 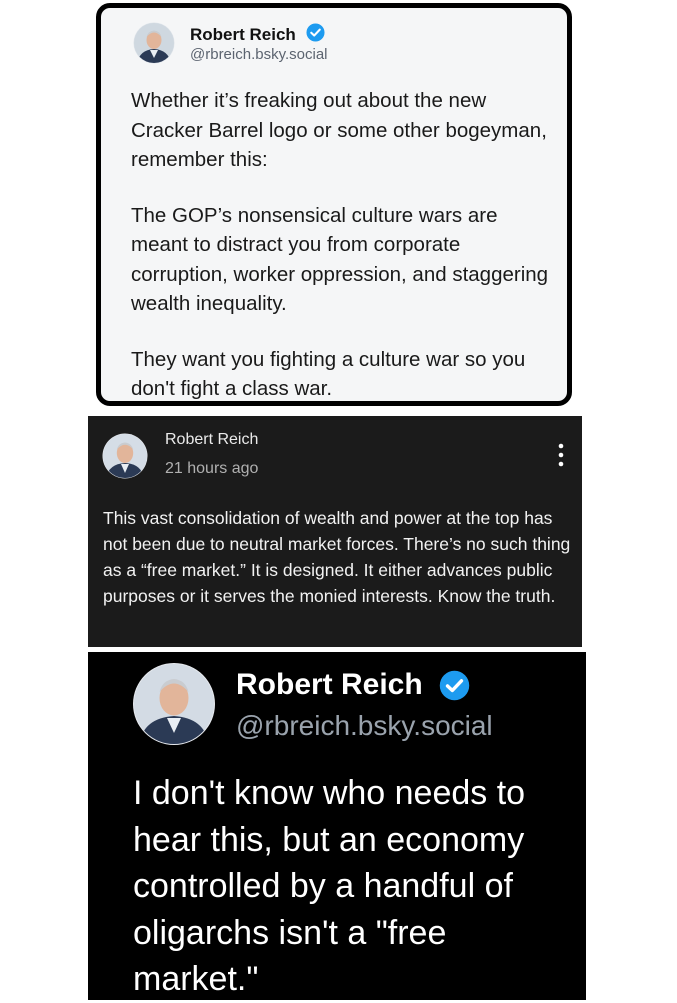 What do you see at coordinates (212, 468) in the screenshot?
I see `post-timestamp: 21 hours ago` at bounding box center [212, 468].